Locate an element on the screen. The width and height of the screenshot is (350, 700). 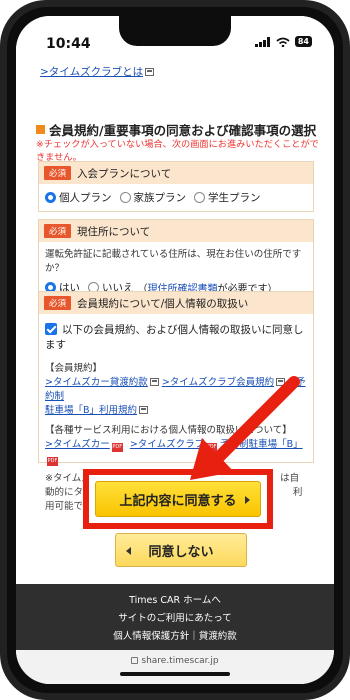
plan-option-individual: 個人プラン is located at coordinates (78, 197).